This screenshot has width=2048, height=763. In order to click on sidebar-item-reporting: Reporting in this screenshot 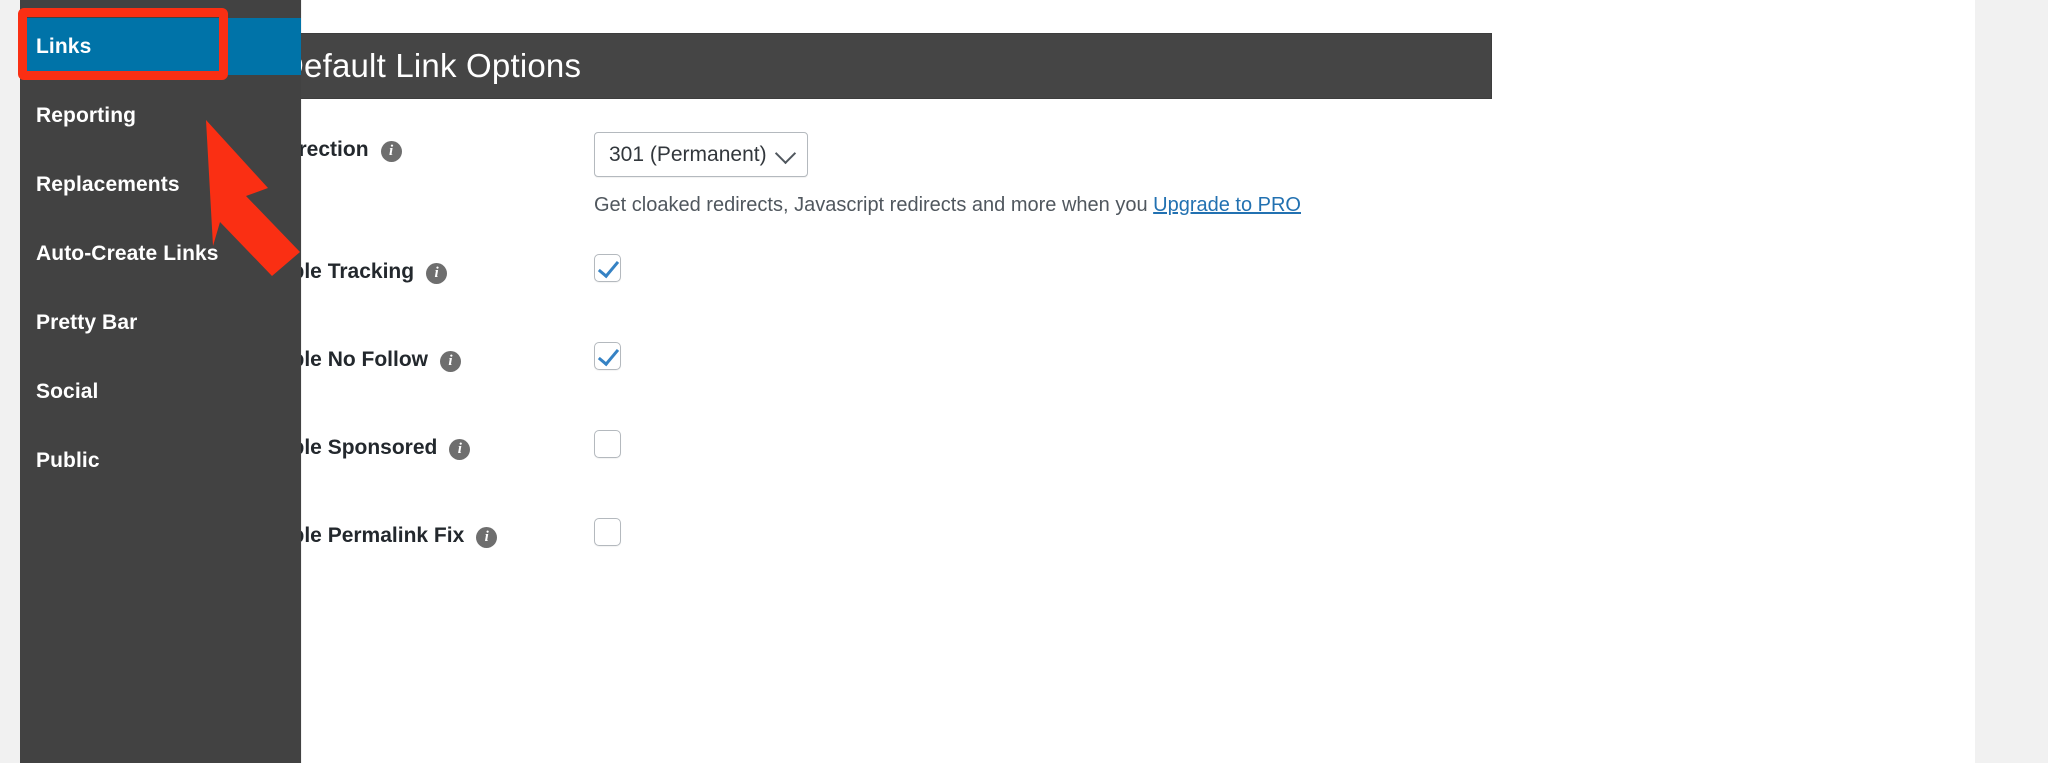, I will do `click(160, 115)`.